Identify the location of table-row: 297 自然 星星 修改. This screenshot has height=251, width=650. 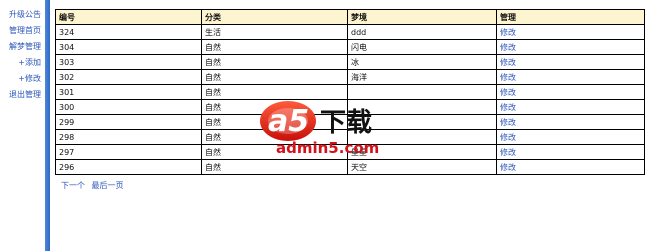
(350, 152).